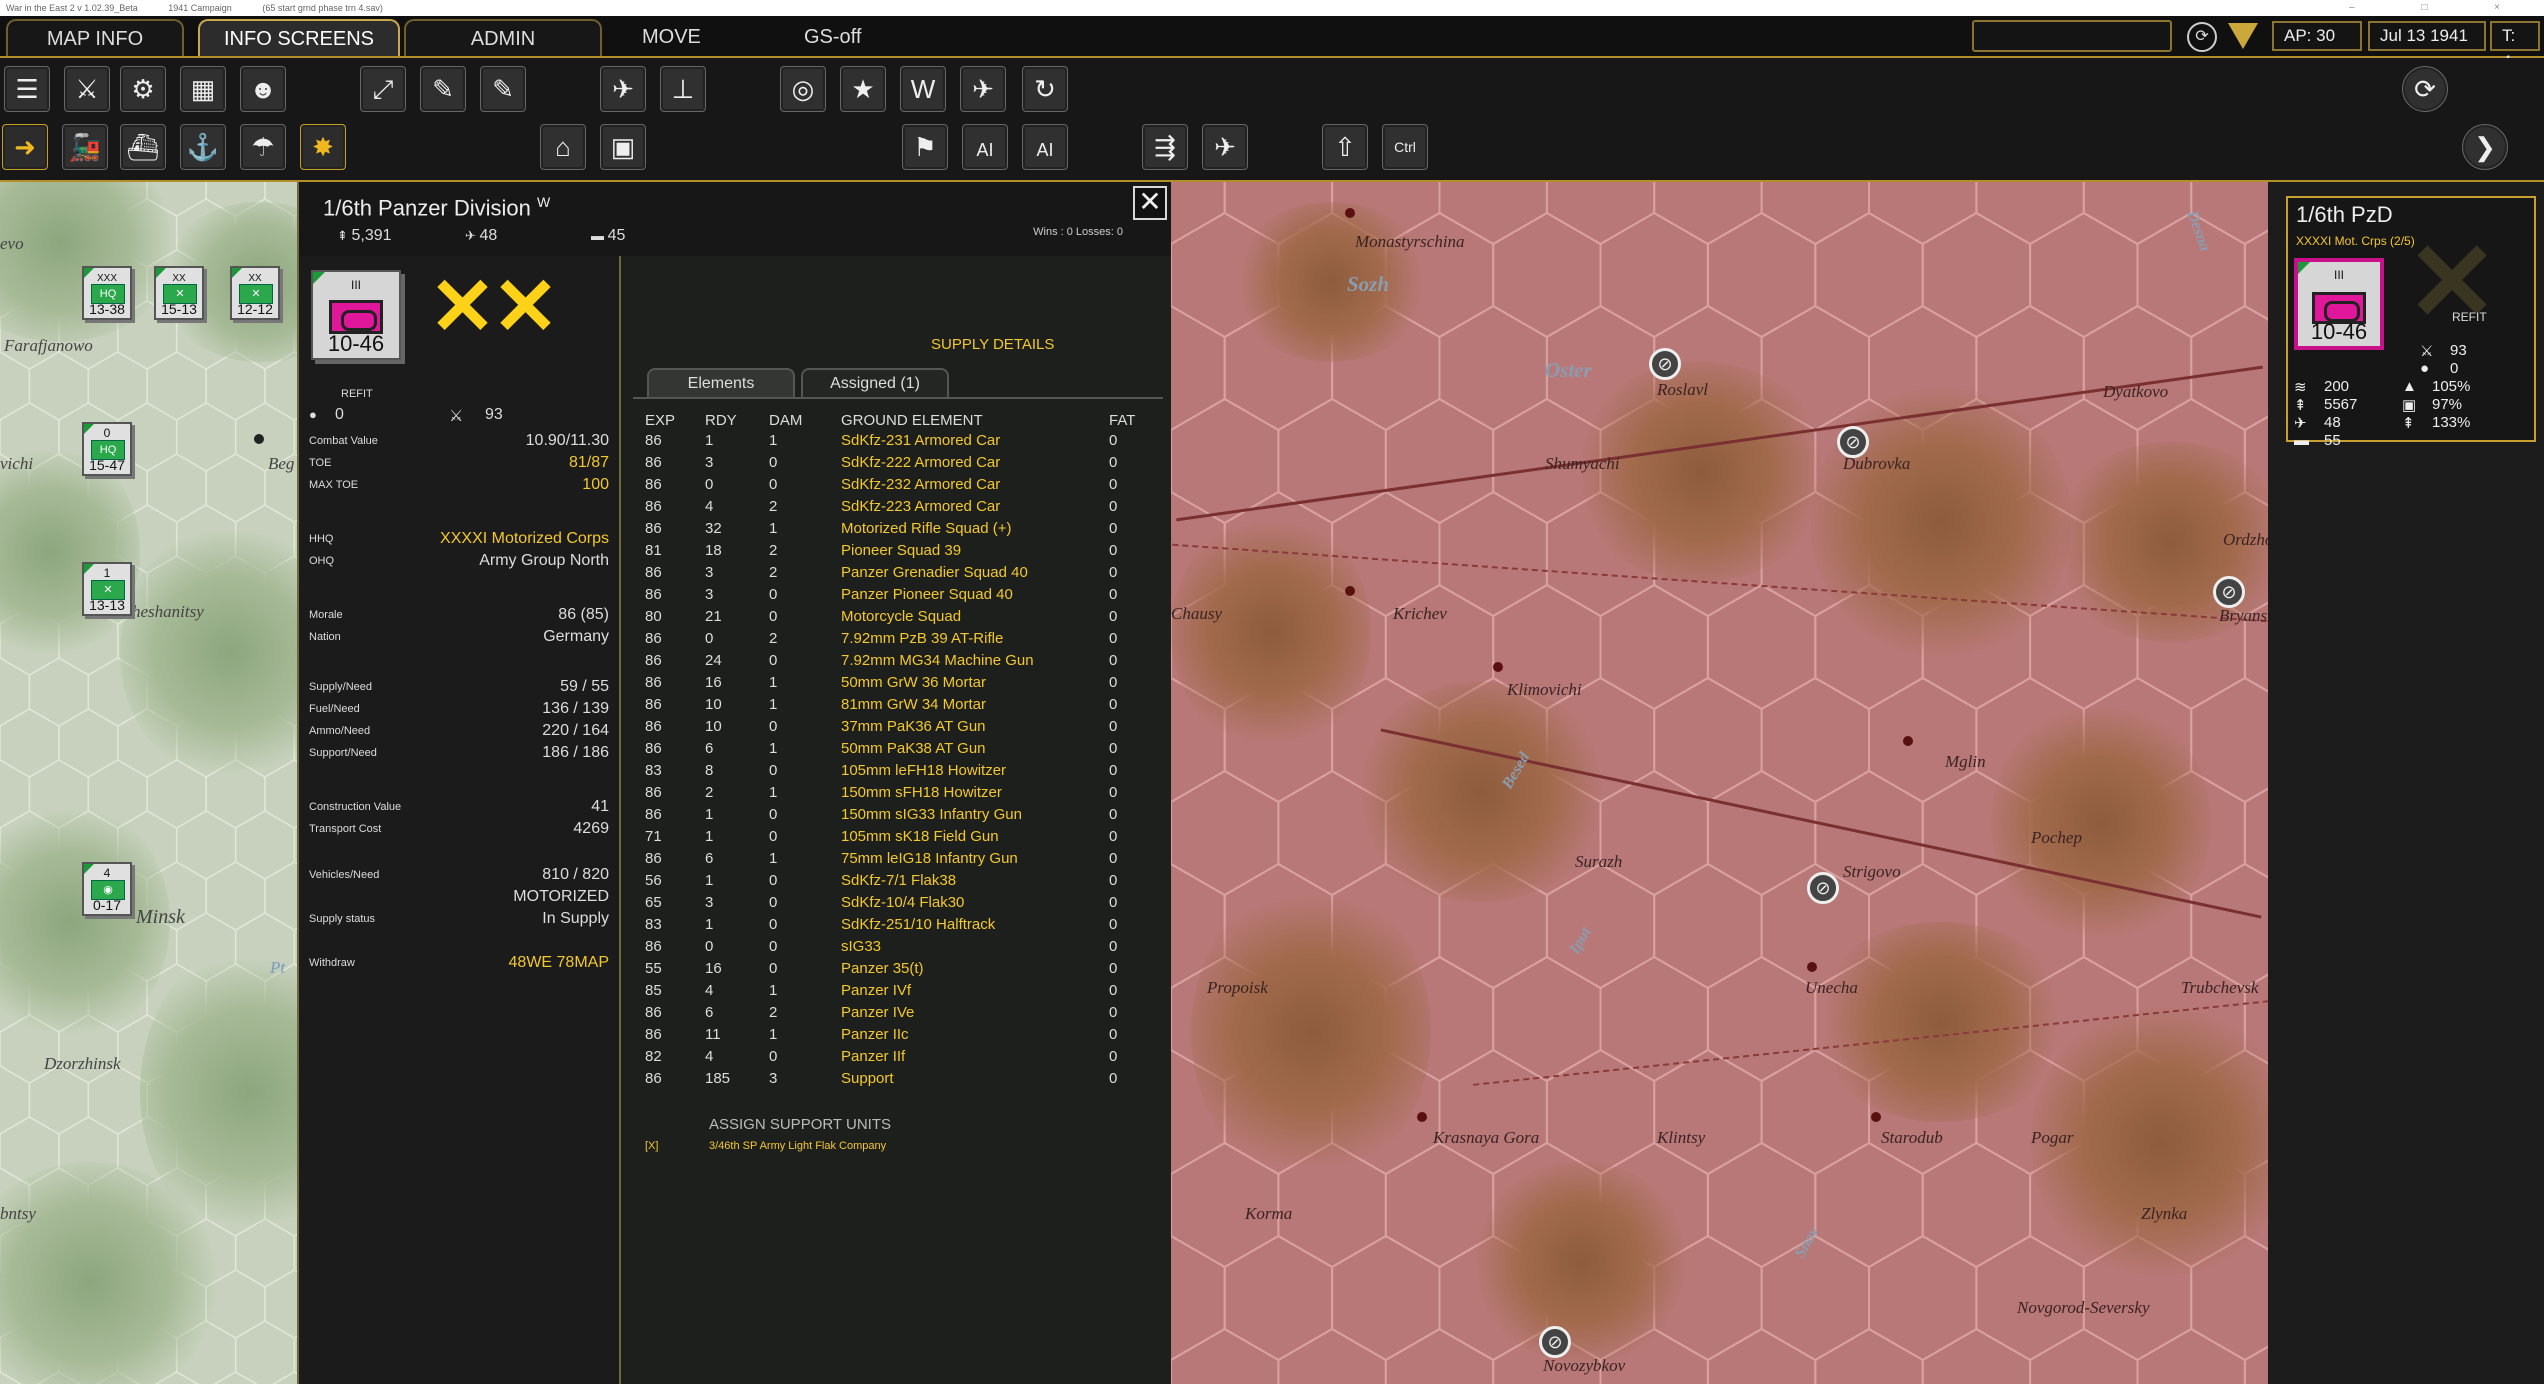 Image resolution: width=2544 pixels, height=1384 pixels. Describe the element at coordinates (623, 89) in the screenshot. I see `air-unit-icon: ✈` at that location.